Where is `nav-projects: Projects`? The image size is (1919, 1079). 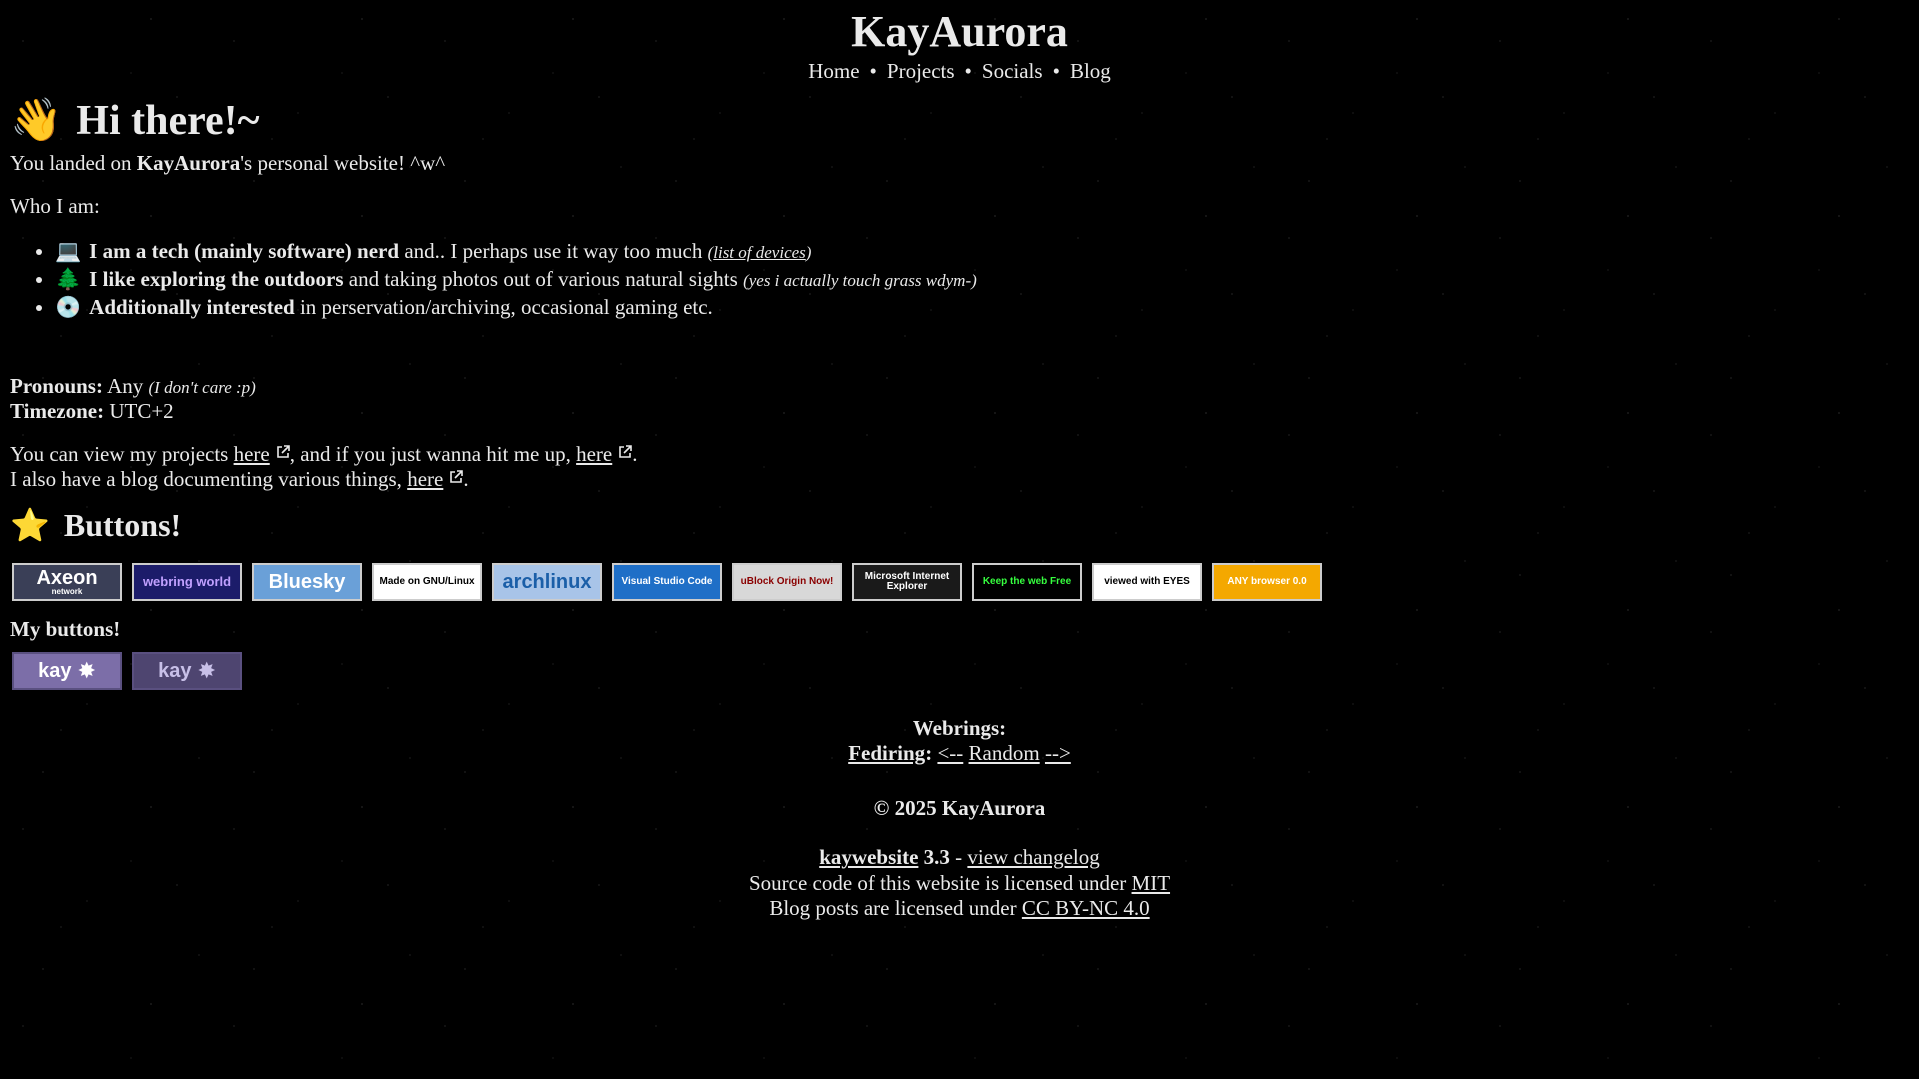 nav-projects: Projects is located at coordinates (921, 71).